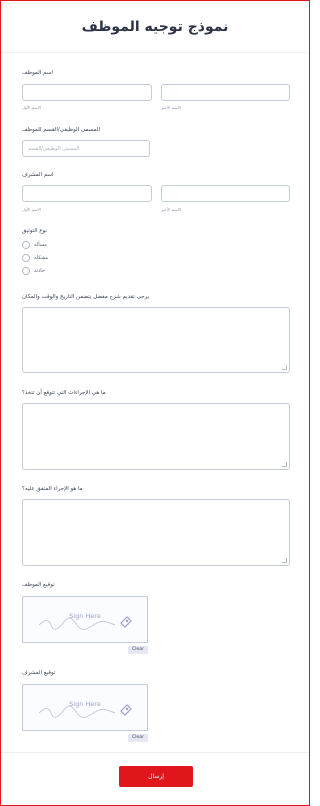 This screenshot has width=320, height=806. What do you see at coordinates (40, 245) in the screenshot?
I see `radio-option-label: مسألة` at bounding box center [40, 245].